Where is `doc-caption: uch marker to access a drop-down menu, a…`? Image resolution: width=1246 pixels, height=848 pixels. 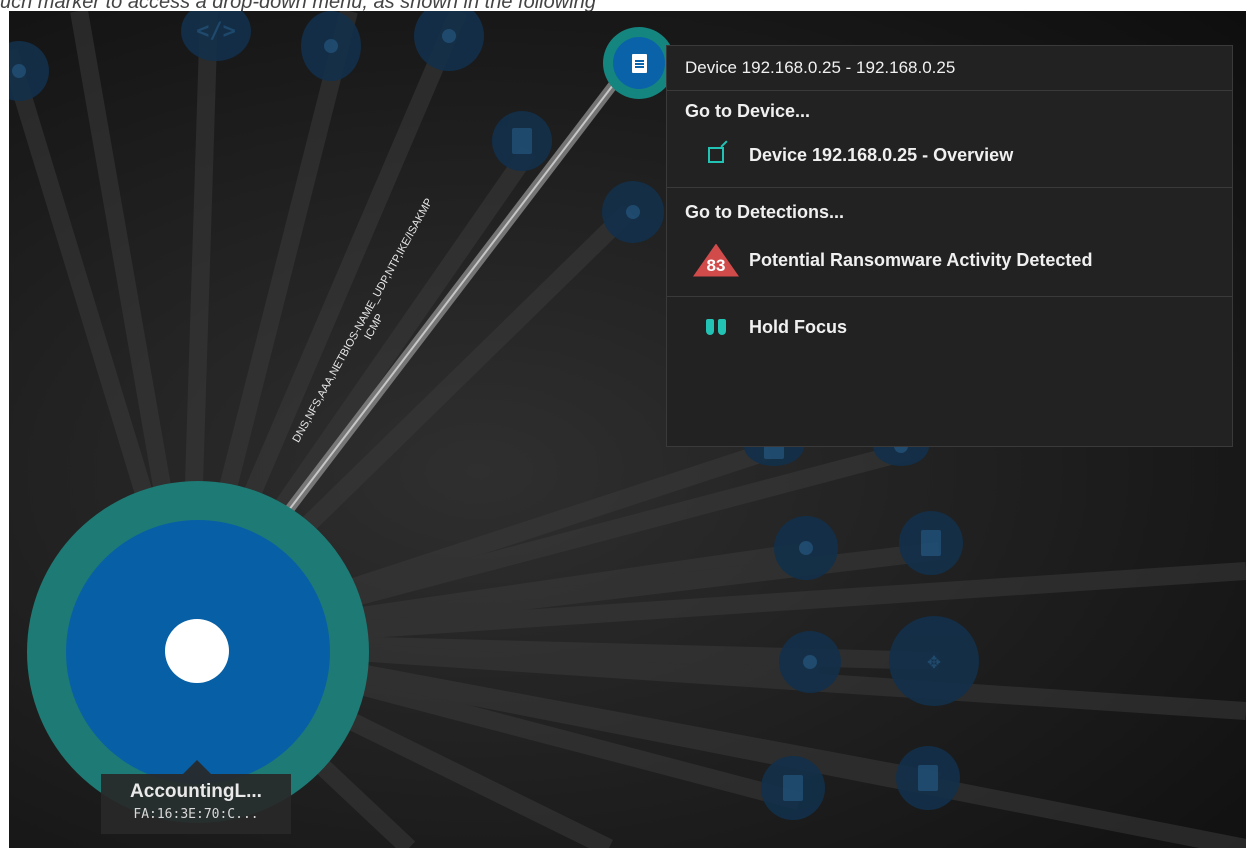
doc-caption: uch marker to access a drop-down menu, a… is located at coordinates (298, 5).